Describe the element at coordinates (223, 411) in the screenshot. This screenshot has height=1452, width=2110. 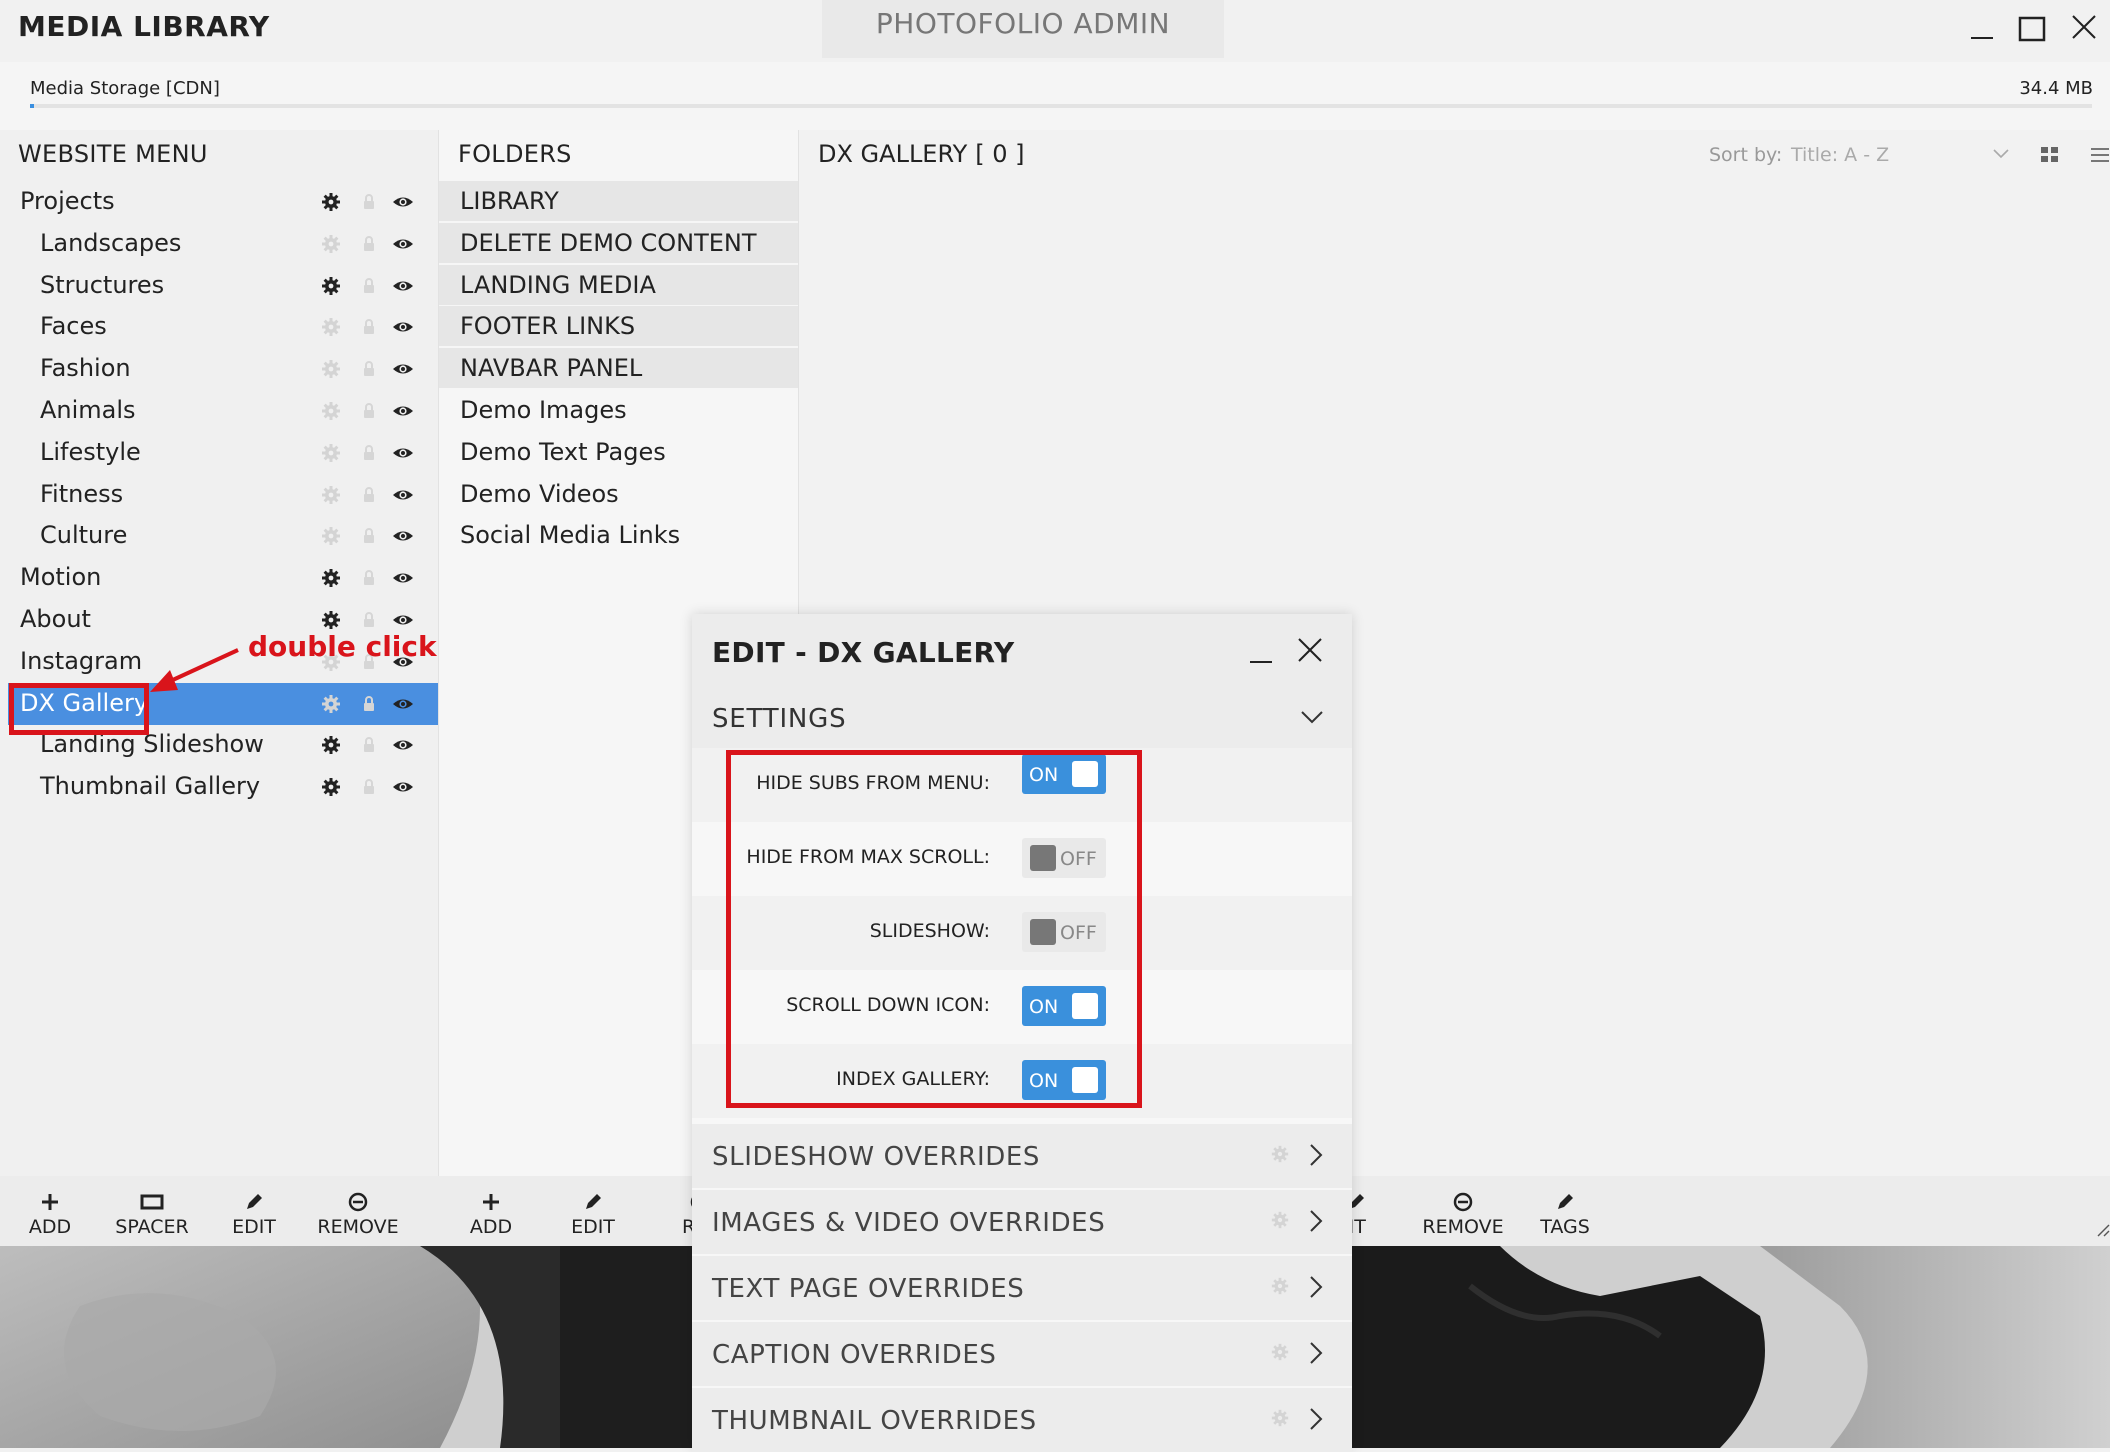
I see `menu-item: Animals` at that location.